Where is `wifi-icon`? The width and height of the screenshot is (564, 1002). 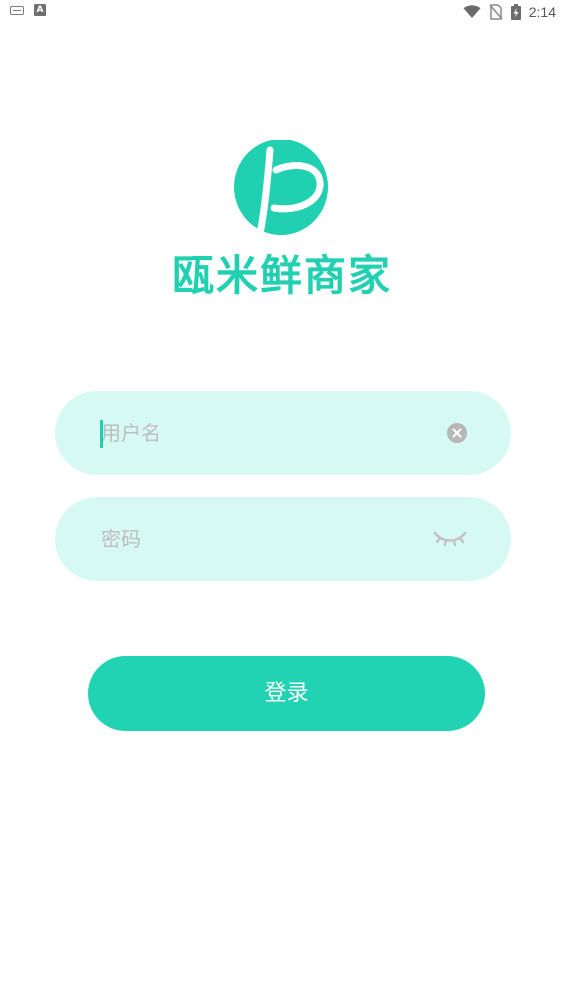 wifi-icon is located at coordinates (472, 11).